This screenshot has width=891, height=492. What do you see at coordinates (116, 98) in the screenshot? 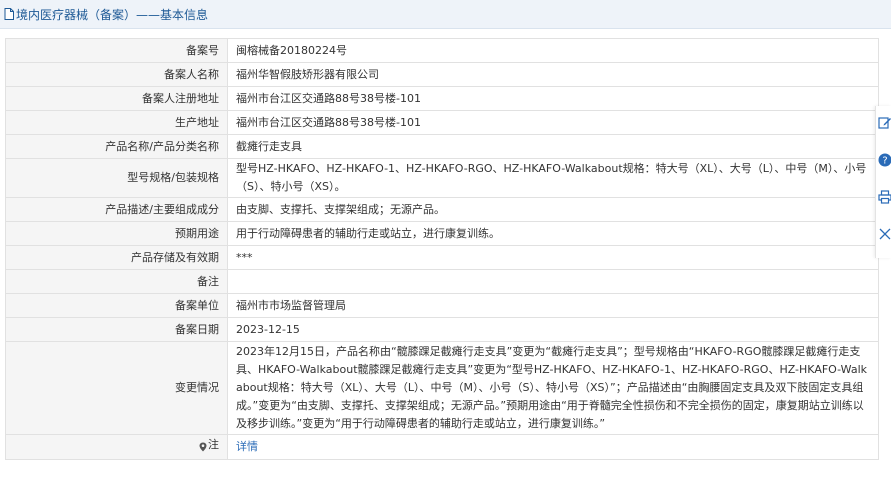
I see `row-label-registrant-address: 备案人注册地址` at bounding box center [116, 98].